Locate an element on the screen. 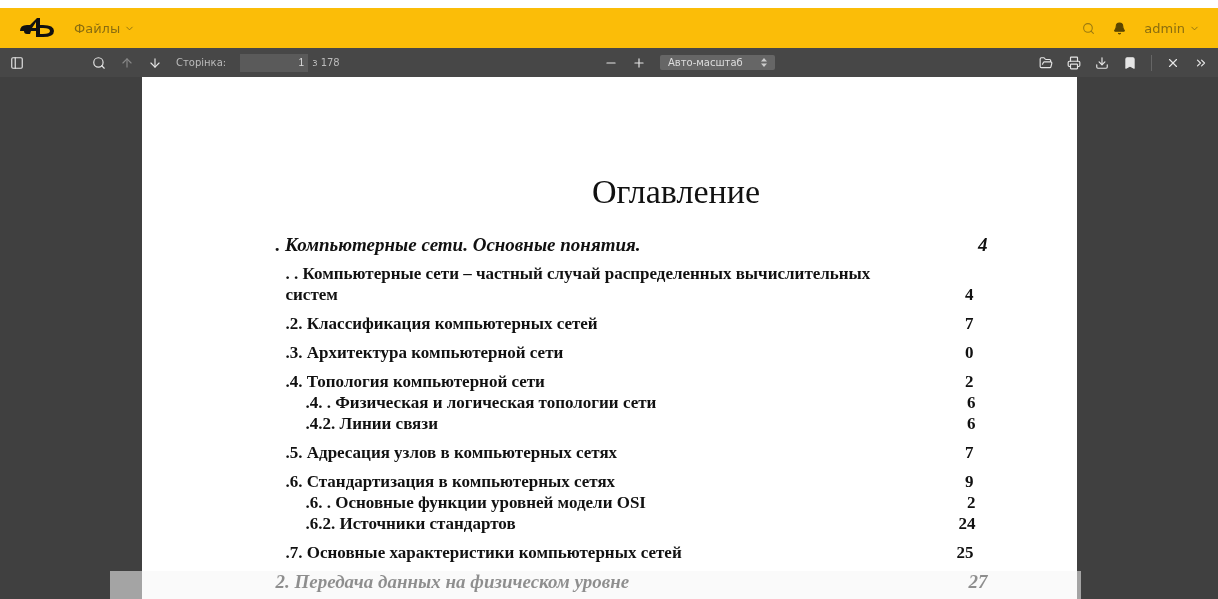 This screenshot has height=599, width=1218. toc-page-number: 9 is located at coordinates (969, 481).